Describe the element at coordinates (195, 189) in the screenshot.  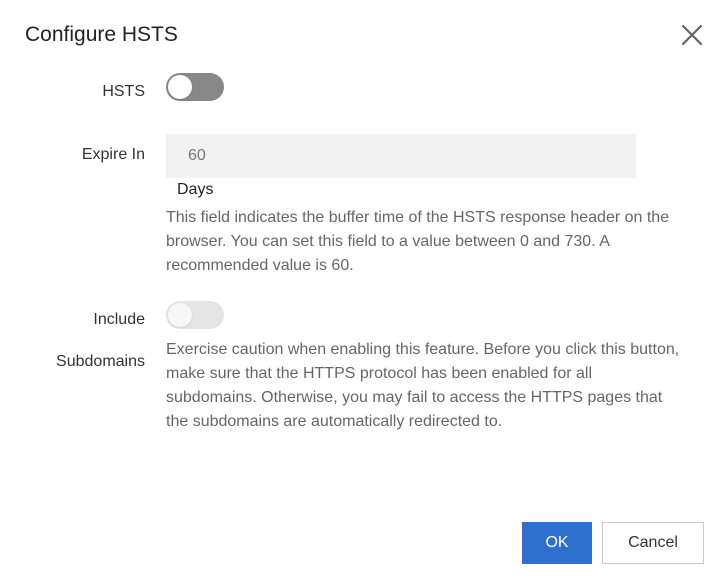
I see `expire-unit-label: Days` at that location.